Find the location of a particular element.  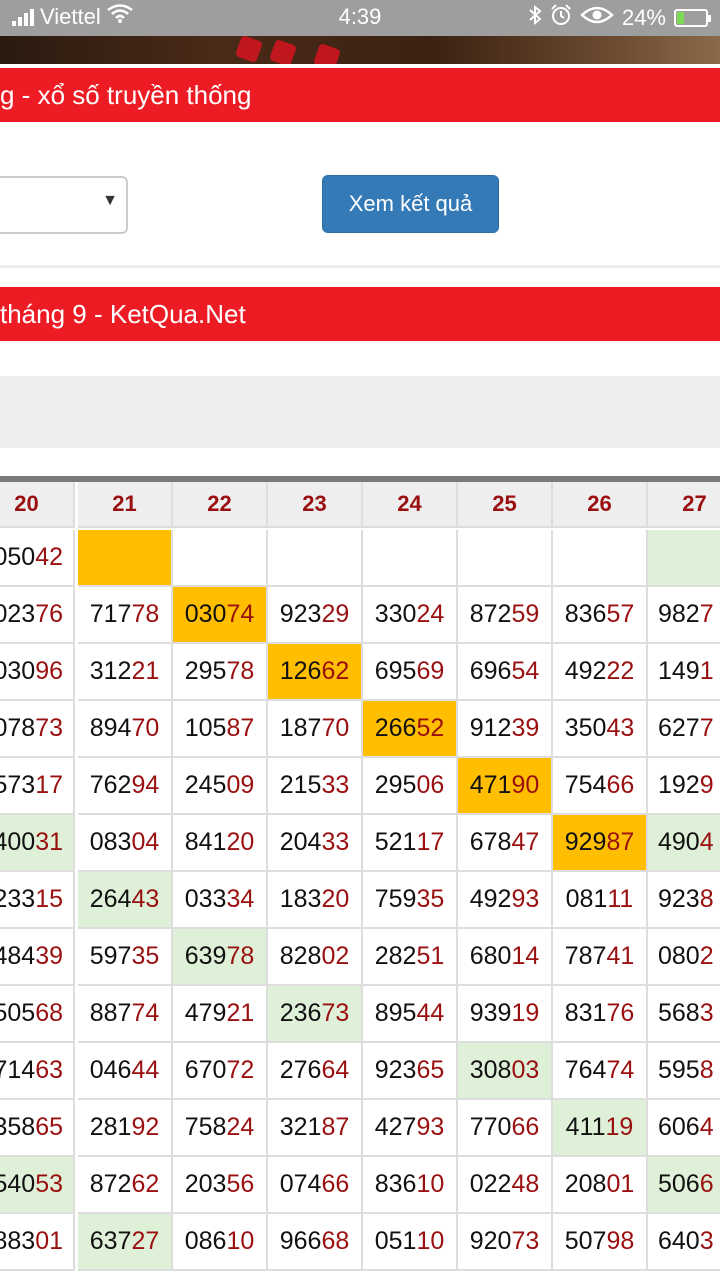

number-head: 770 is located at coordinates (490, 1127).